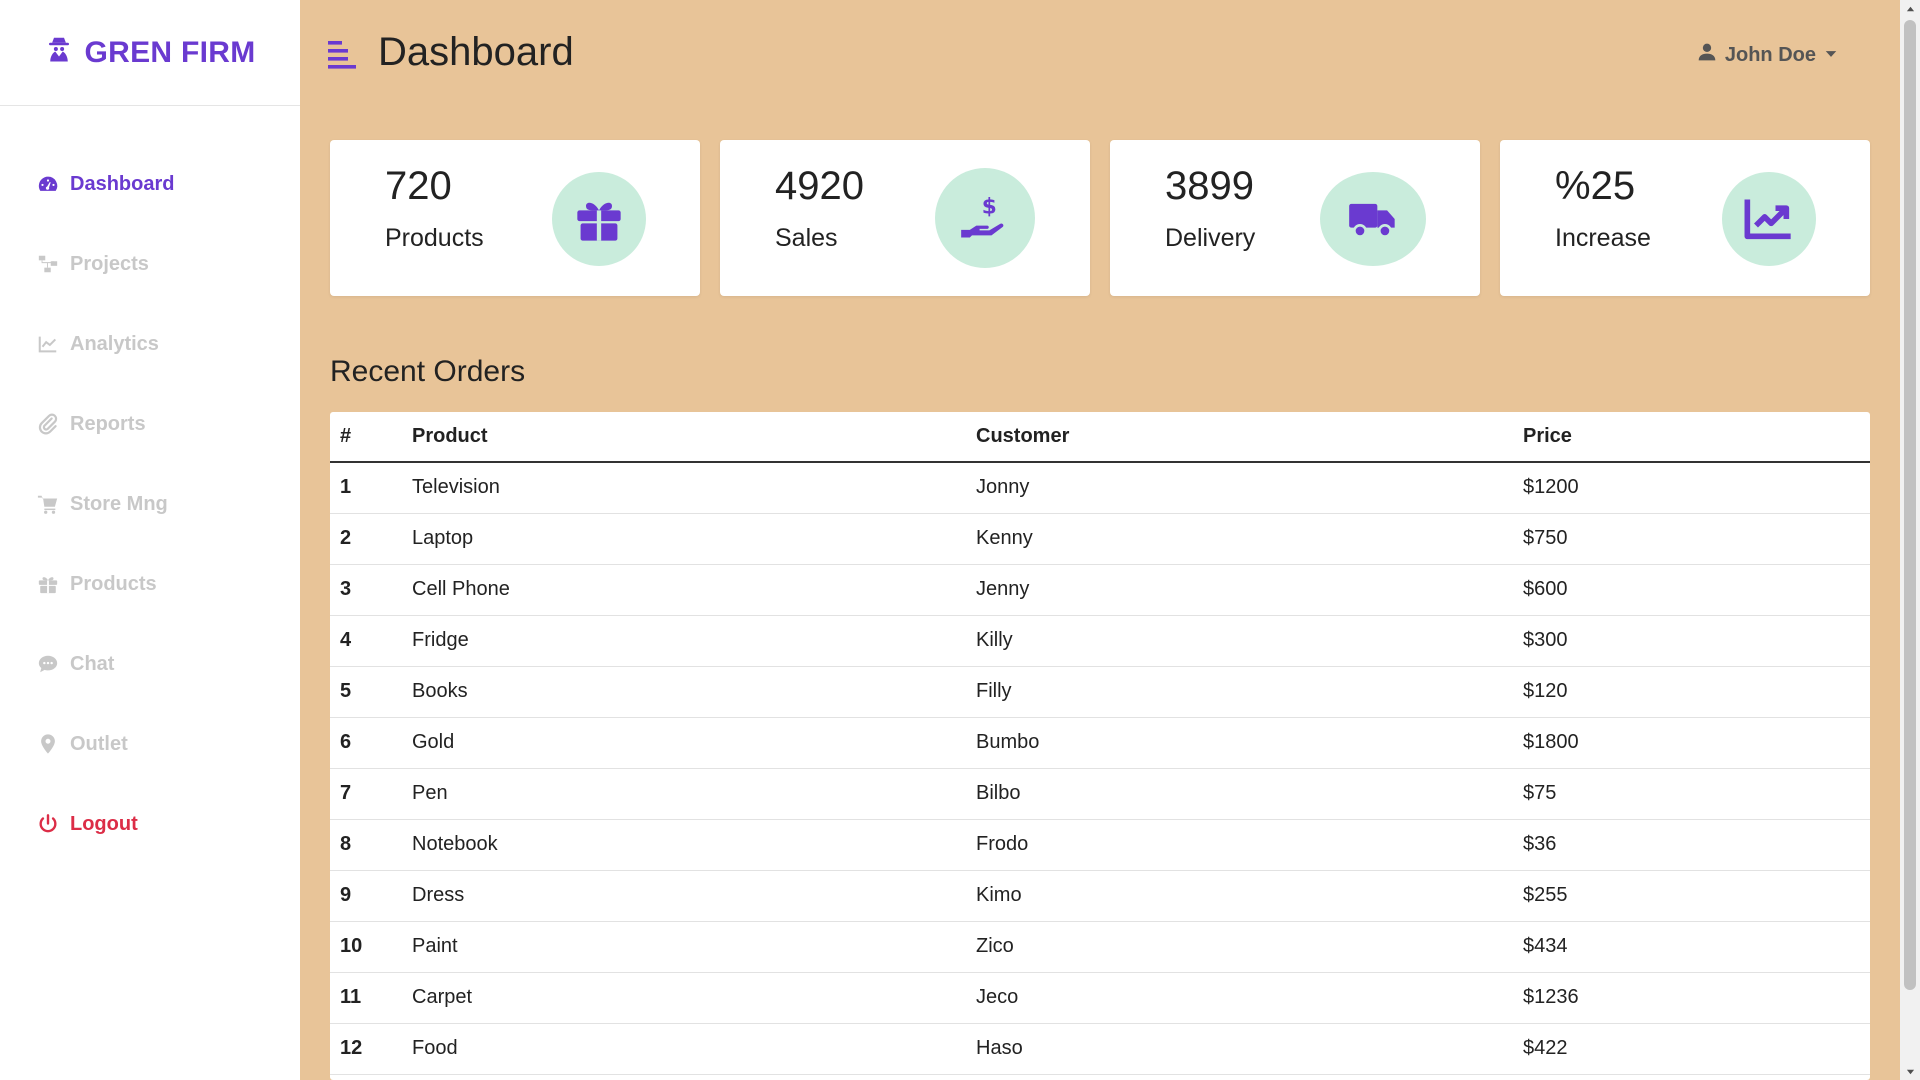  Describe the element at coordinates (366, 947) in the screenshot. I see `cell-index: 10` at that location.